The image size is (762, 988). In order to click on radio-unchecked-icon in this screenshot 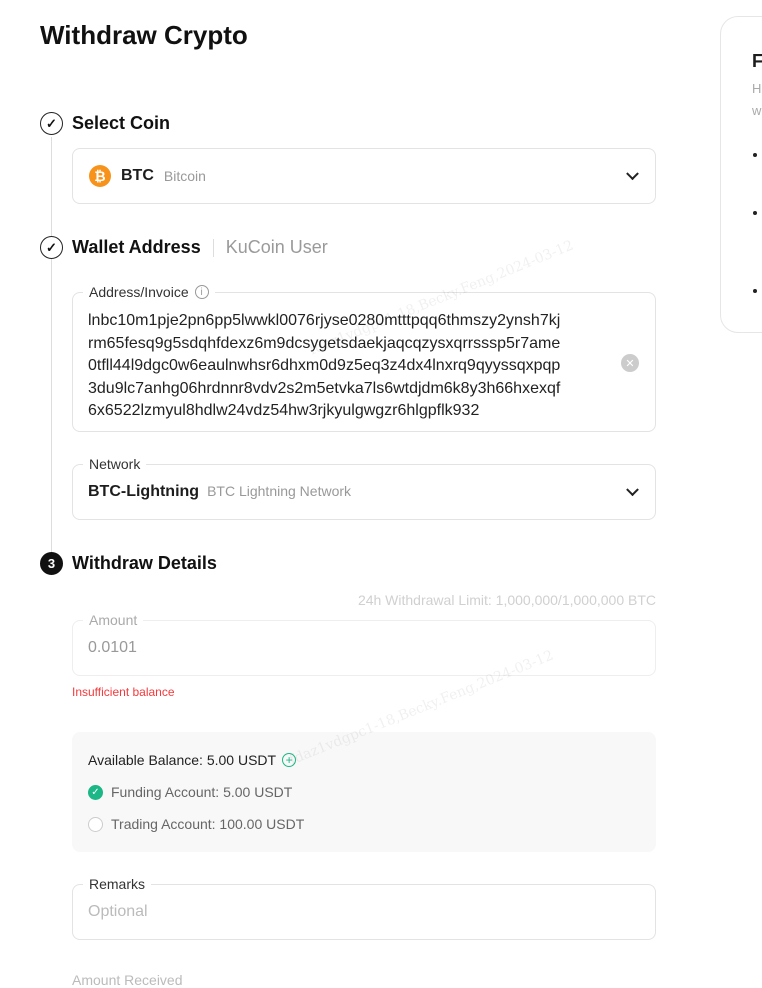, I will do `click(95, 824)`.